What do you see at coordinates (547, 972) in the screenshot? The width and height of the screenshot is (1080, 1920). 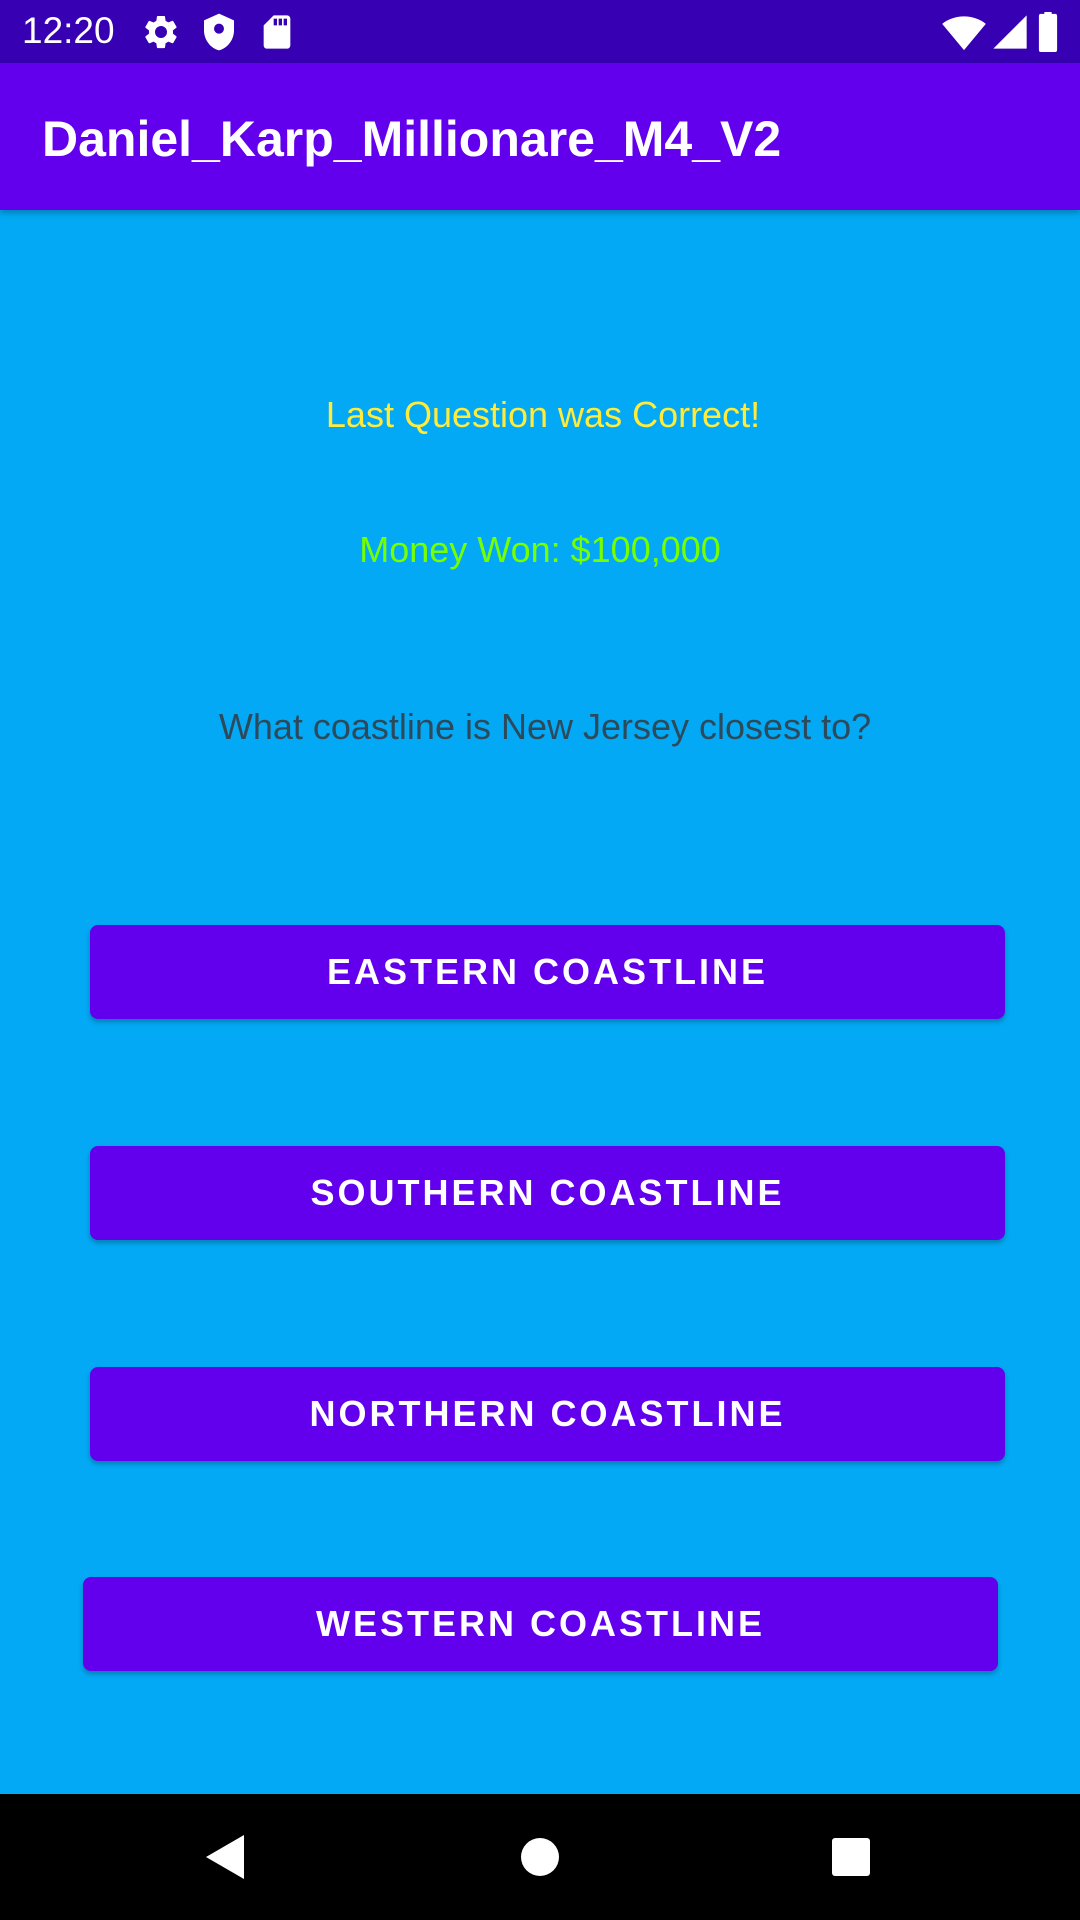 I see `answer-button-1: EASTERN COASTLINE` at bounding box center [547, 972].